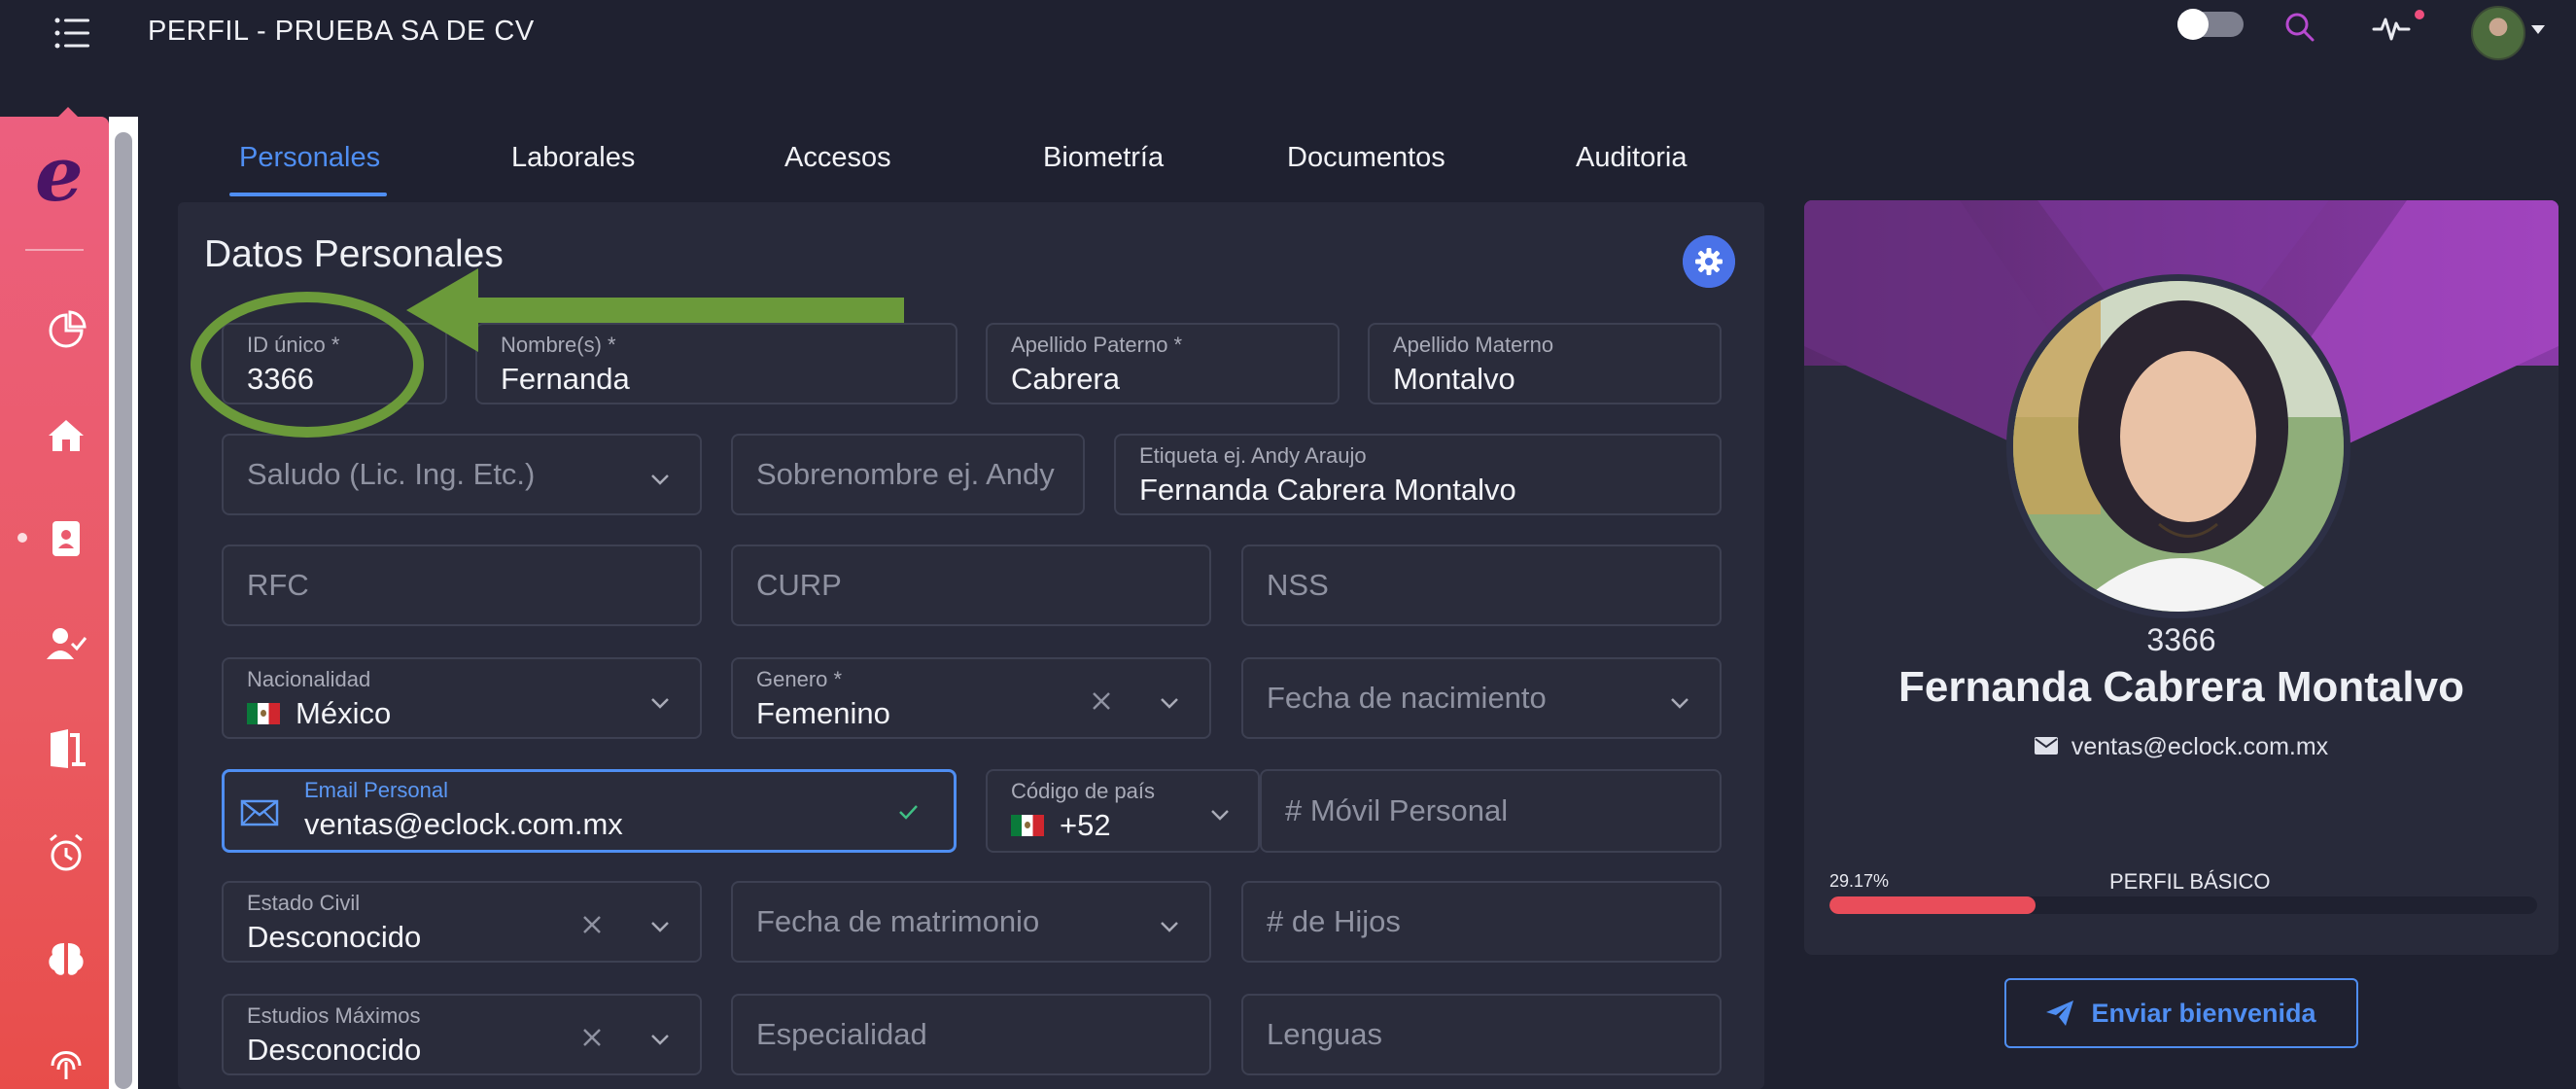 This screenshot has height=1089, width=2576. I want to click on paper-plane-icon, so click(2060, 1013).